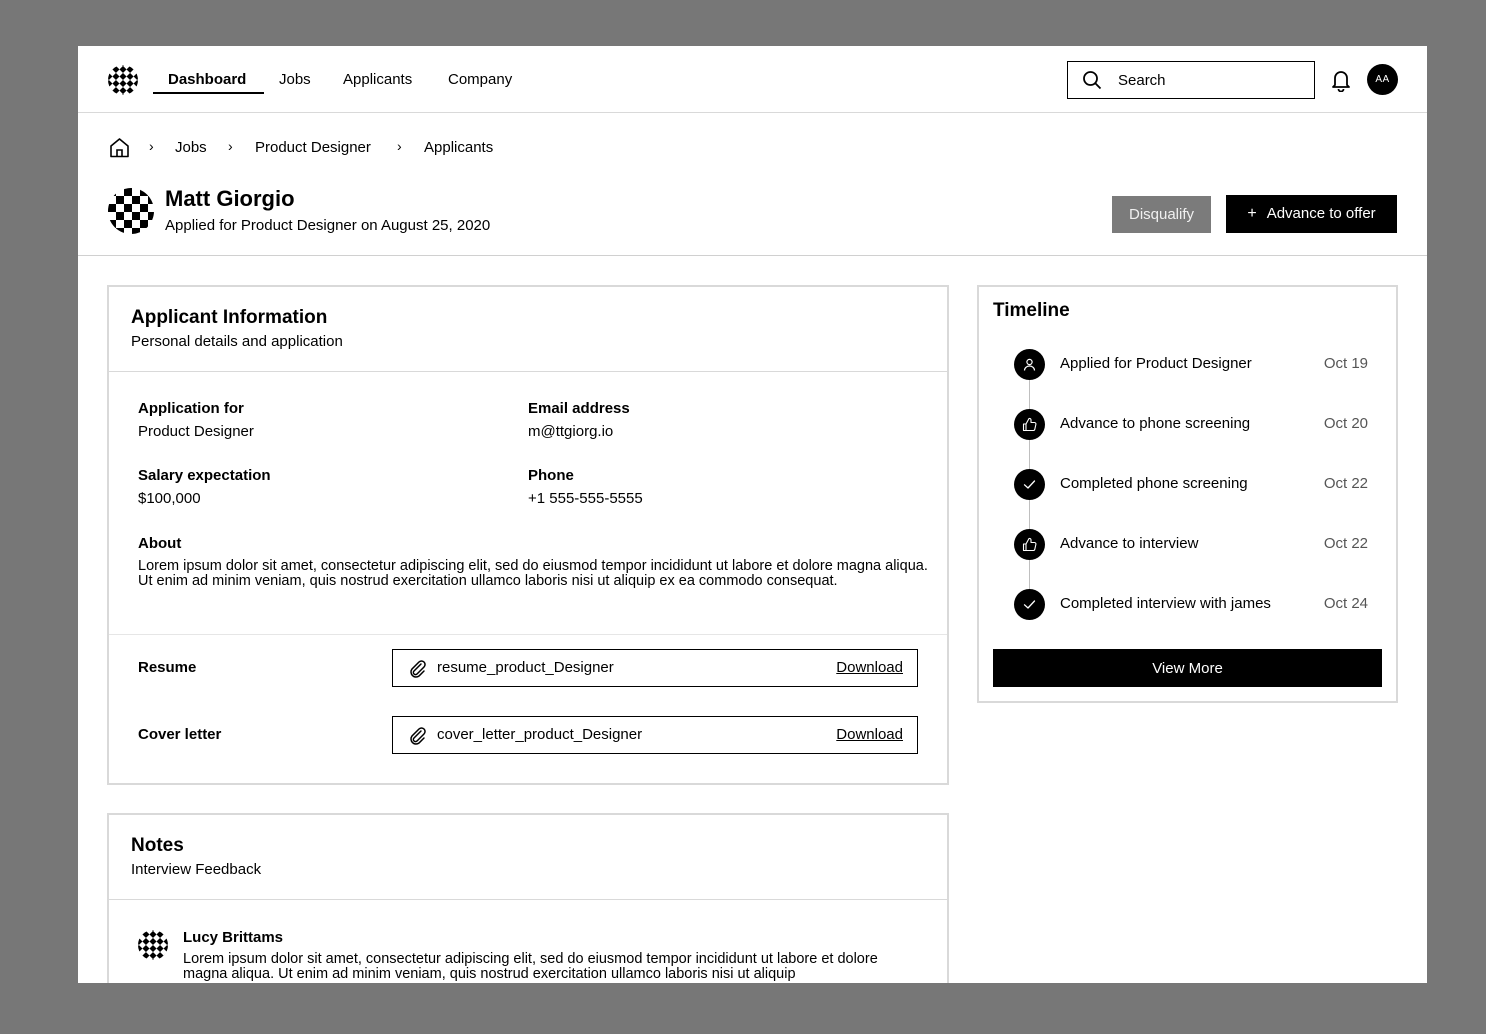 Image resolution: width=1486 pixels, height=1034 pixels. Describe the element at coordinates (1382, 79) in the screenshot. I see `user-avatar: AA` at that location.